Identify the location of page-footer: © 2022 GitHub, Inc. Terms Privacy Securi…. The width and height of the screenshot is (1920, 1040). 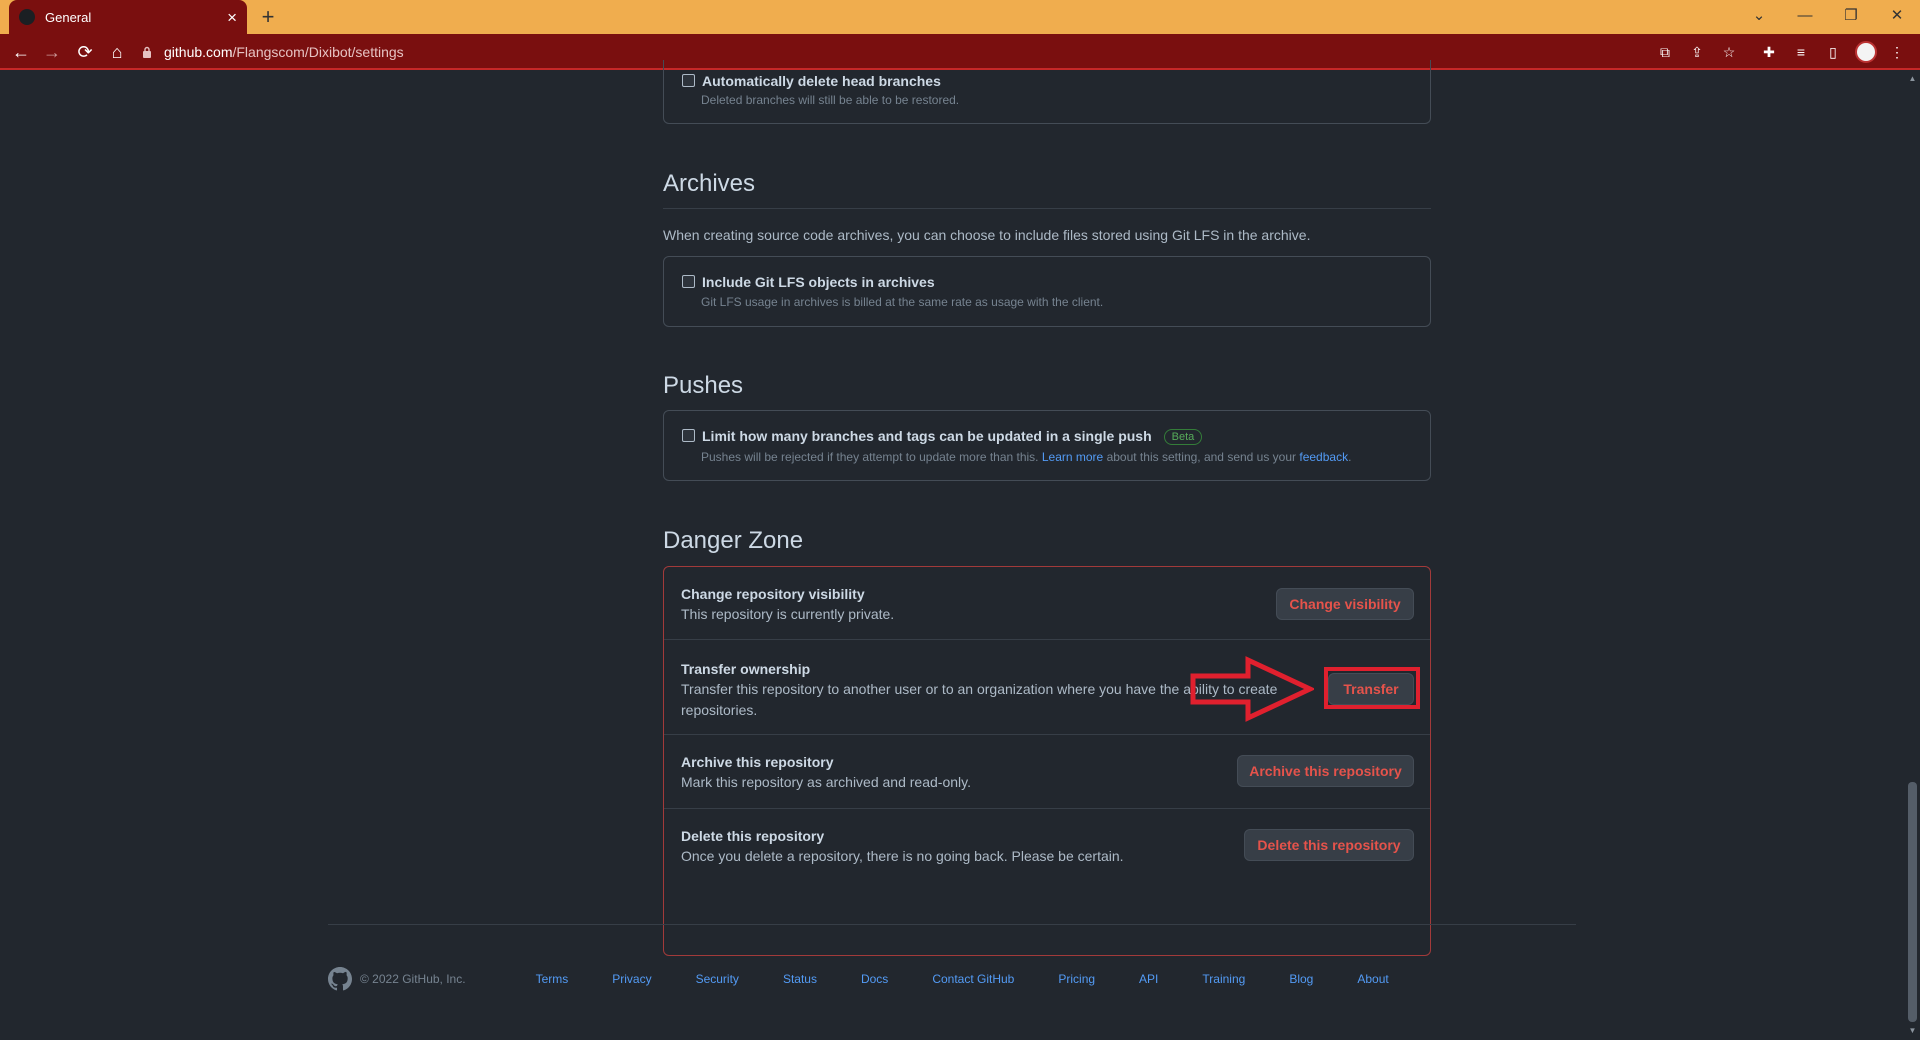
(952, 979).